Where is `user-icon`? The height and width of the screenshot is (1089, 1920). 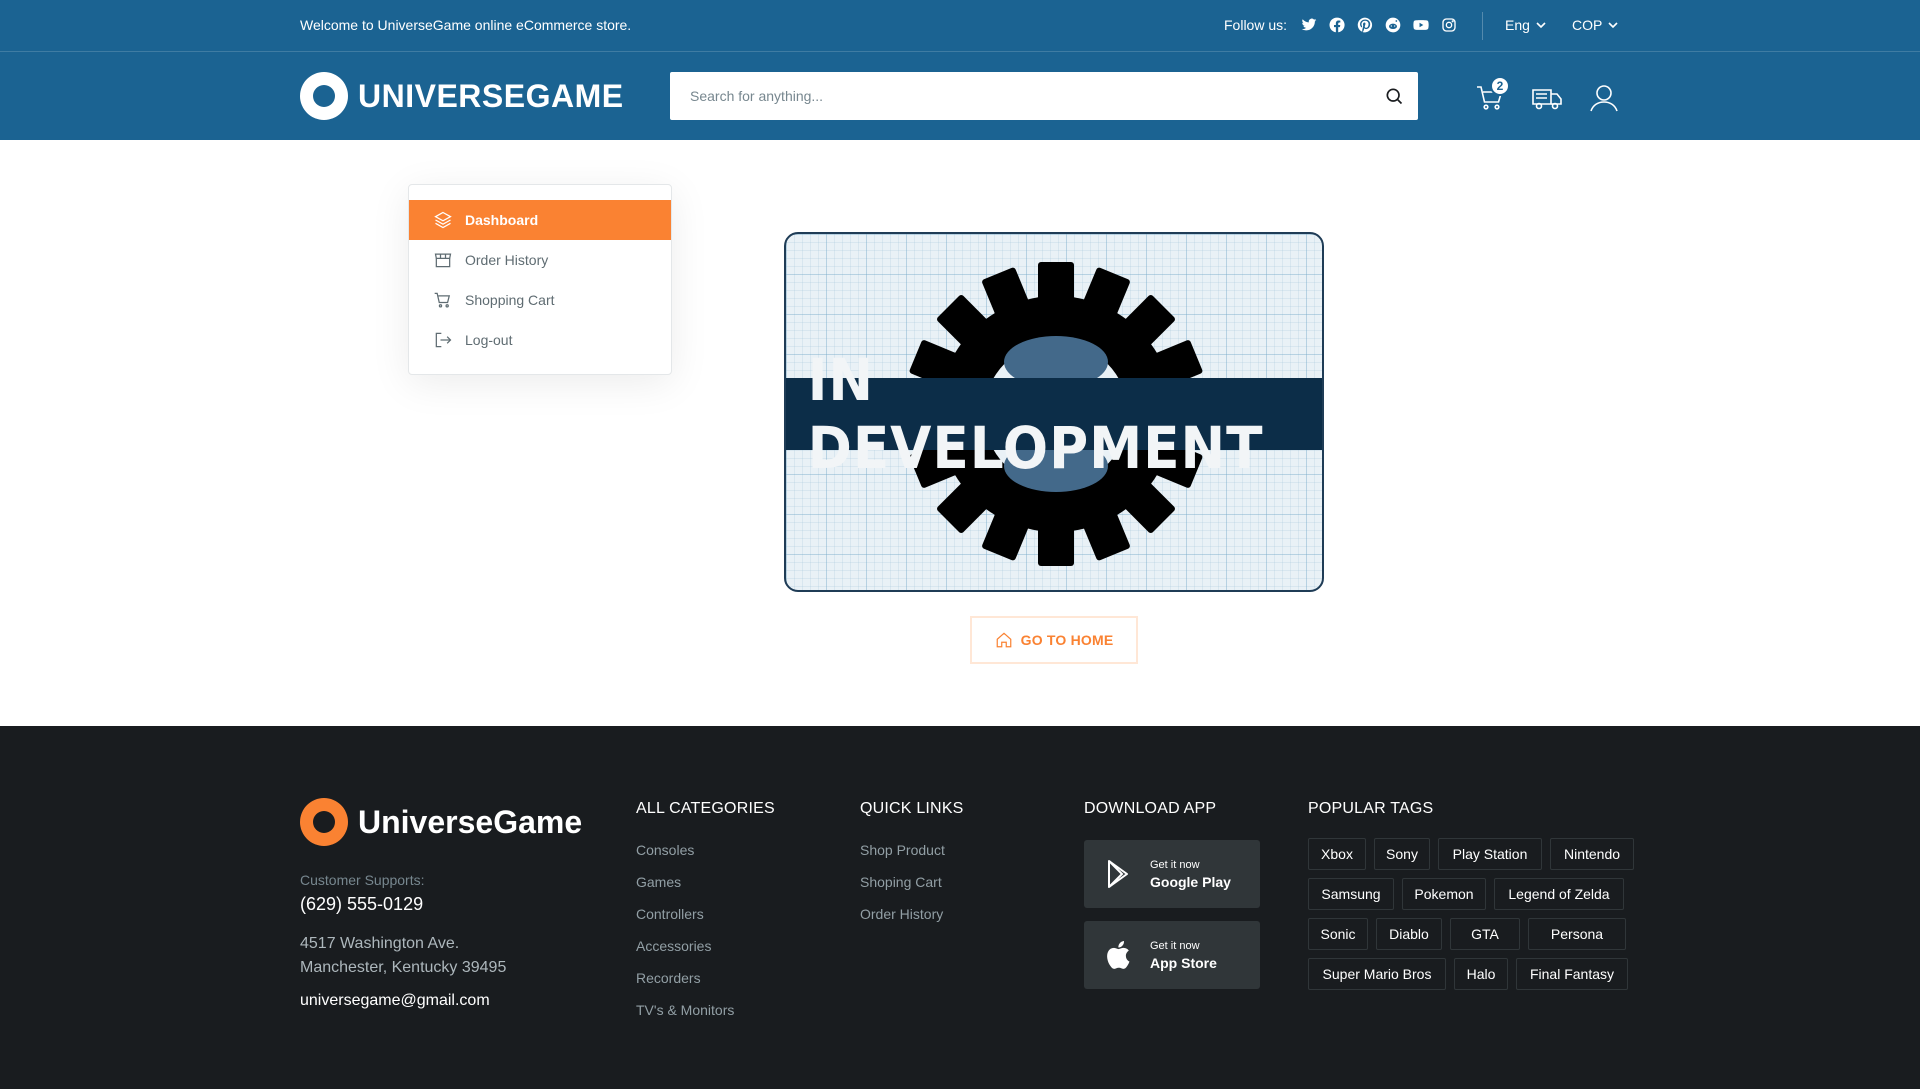 user-icon is located at coordinates (1604, 98).